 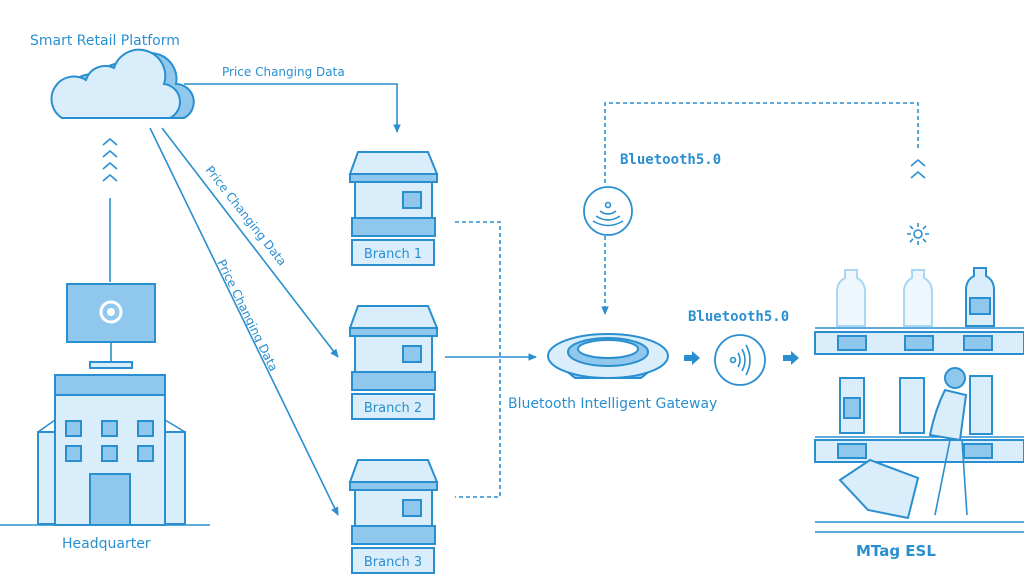 I want to click on building-icon, so click(x=105, y=450).